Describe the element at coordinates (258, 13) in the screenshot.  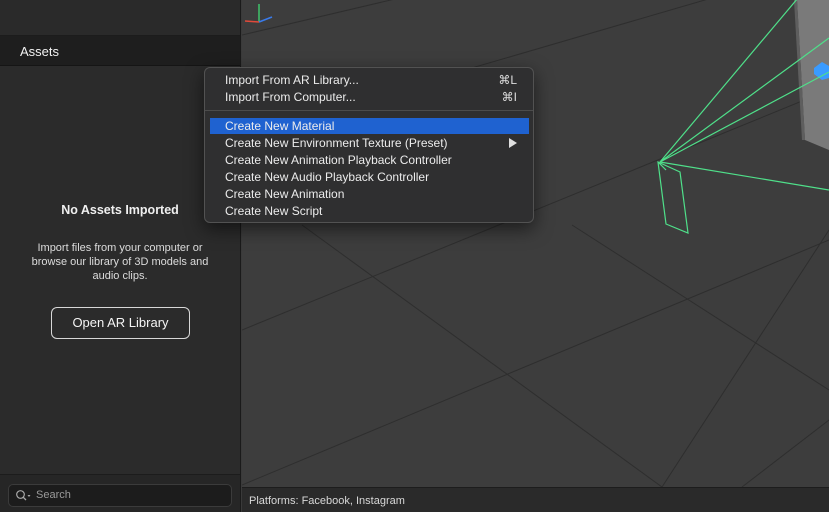
I see `axis-gizmo-icon` at that location.